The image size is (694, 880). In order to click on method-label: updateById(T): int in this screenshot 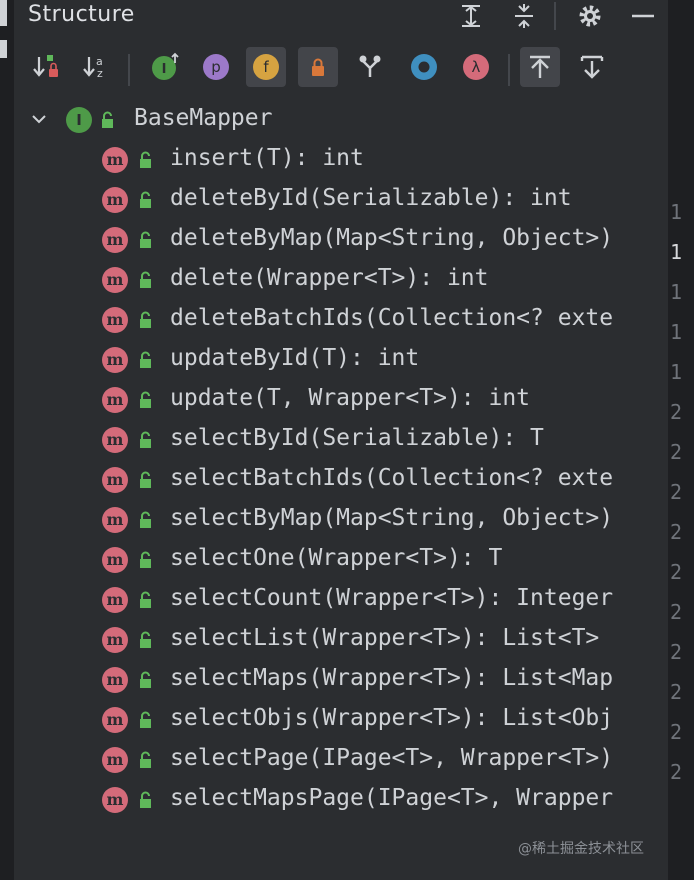, I will do `click(295, 358)`.